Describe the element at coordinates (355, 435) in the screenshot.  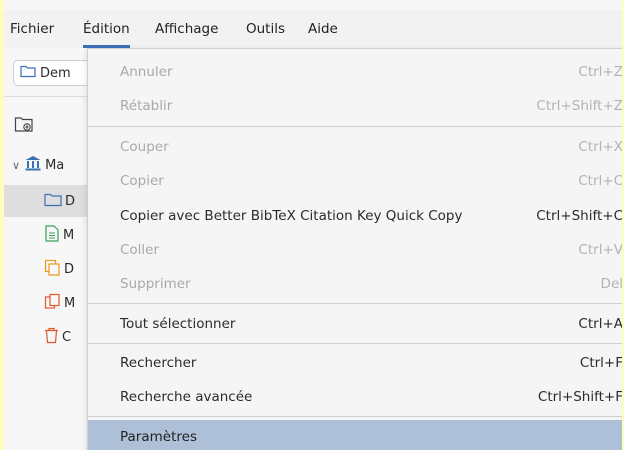
I see `menu-item-parametres: Paramètres` at that location.